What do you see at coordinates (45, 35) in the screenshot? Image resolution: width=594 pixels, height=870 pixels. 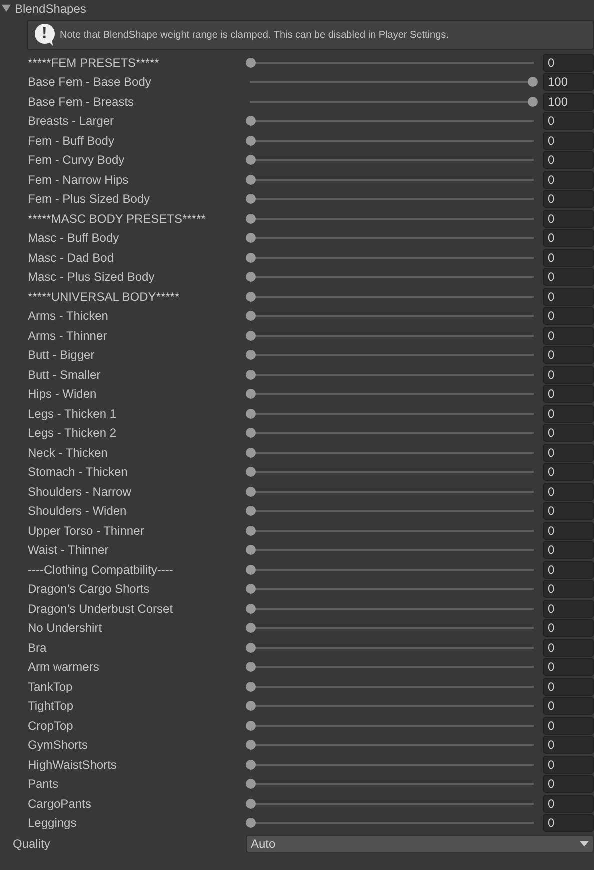 I see `warning-icon: !` at bounding box center [45, 35].